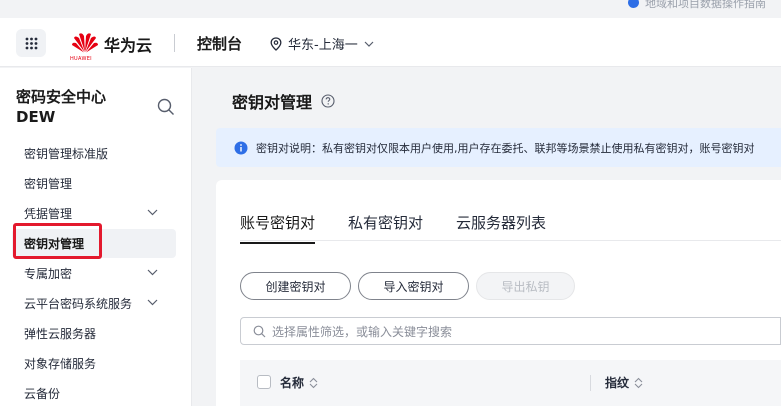  I want to click on sidebar-item-label: 弹性云服务器, so click(60, 334).